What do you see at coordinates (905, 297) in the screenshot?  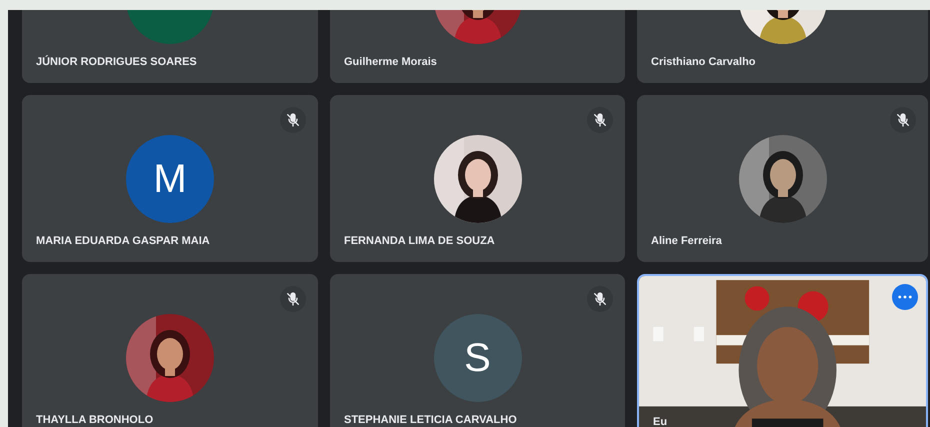 I see `more-icon` at bounding box center [905, 297].